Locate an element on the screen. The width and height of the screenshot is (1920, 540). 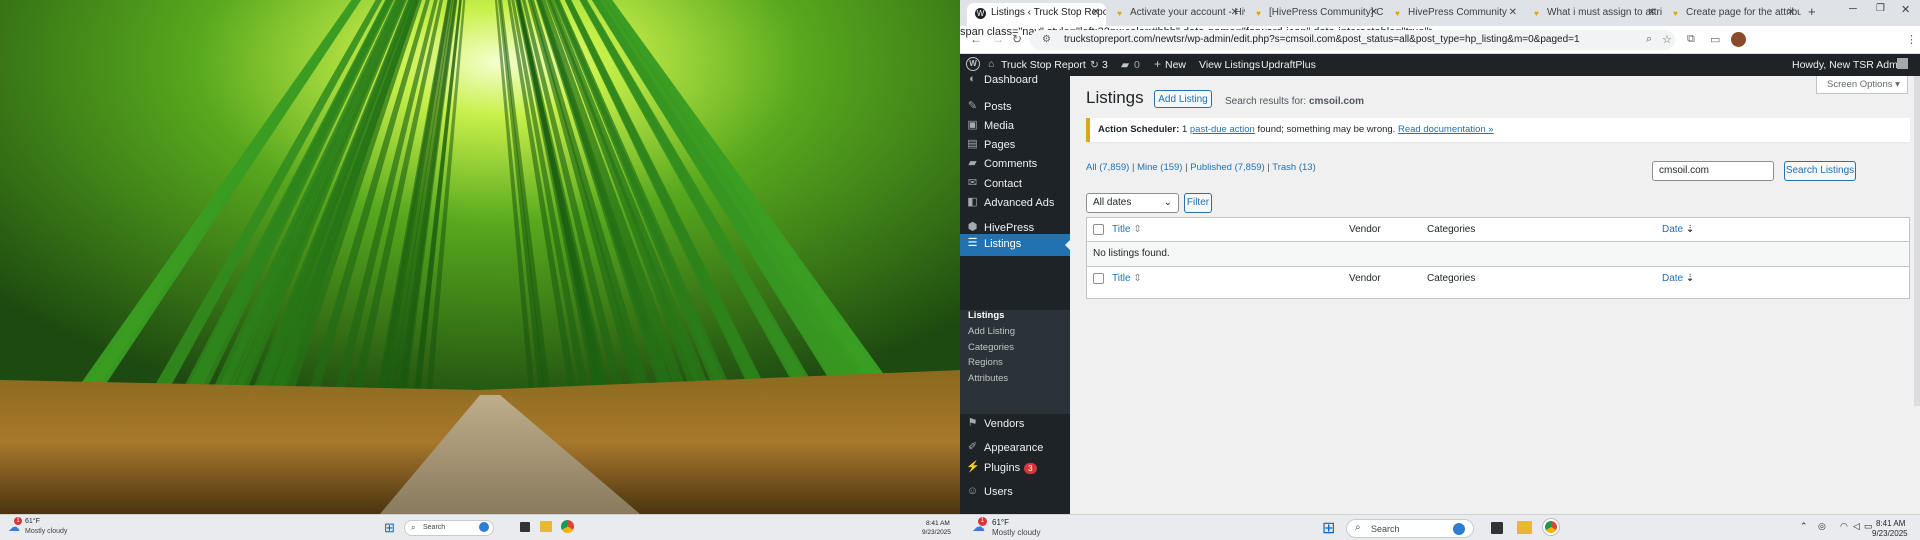
browser-menu-icon: ⋮ is located at coordinates (1911, 39).